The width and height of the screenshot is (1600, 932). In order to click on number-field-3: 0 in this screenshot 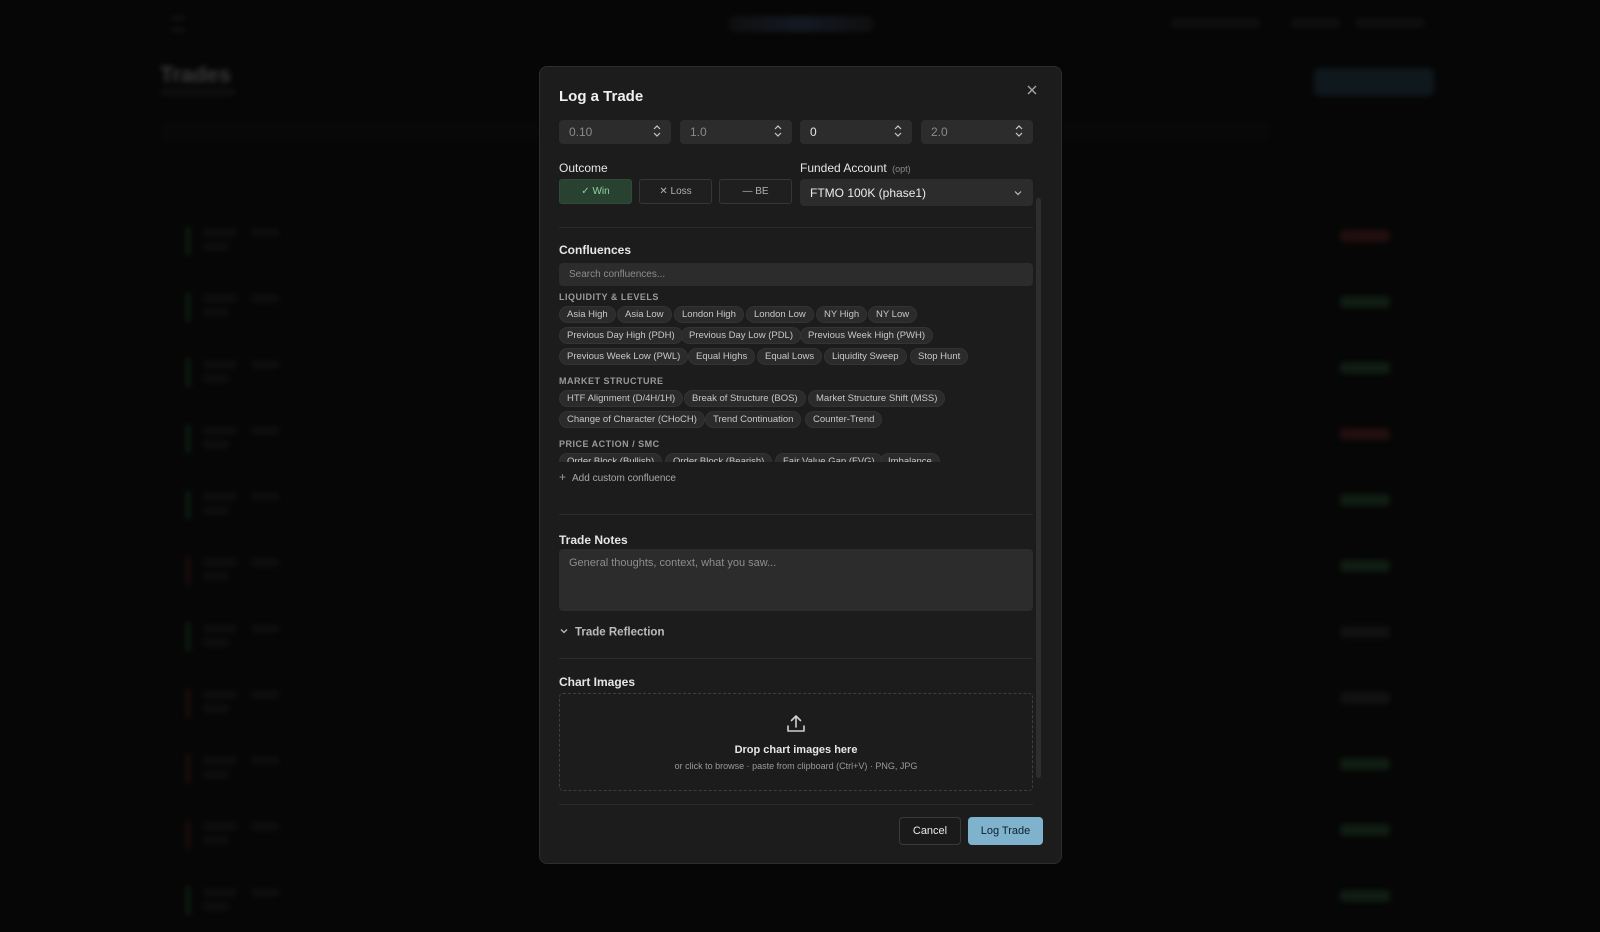, I will do `click(856, 132)`.